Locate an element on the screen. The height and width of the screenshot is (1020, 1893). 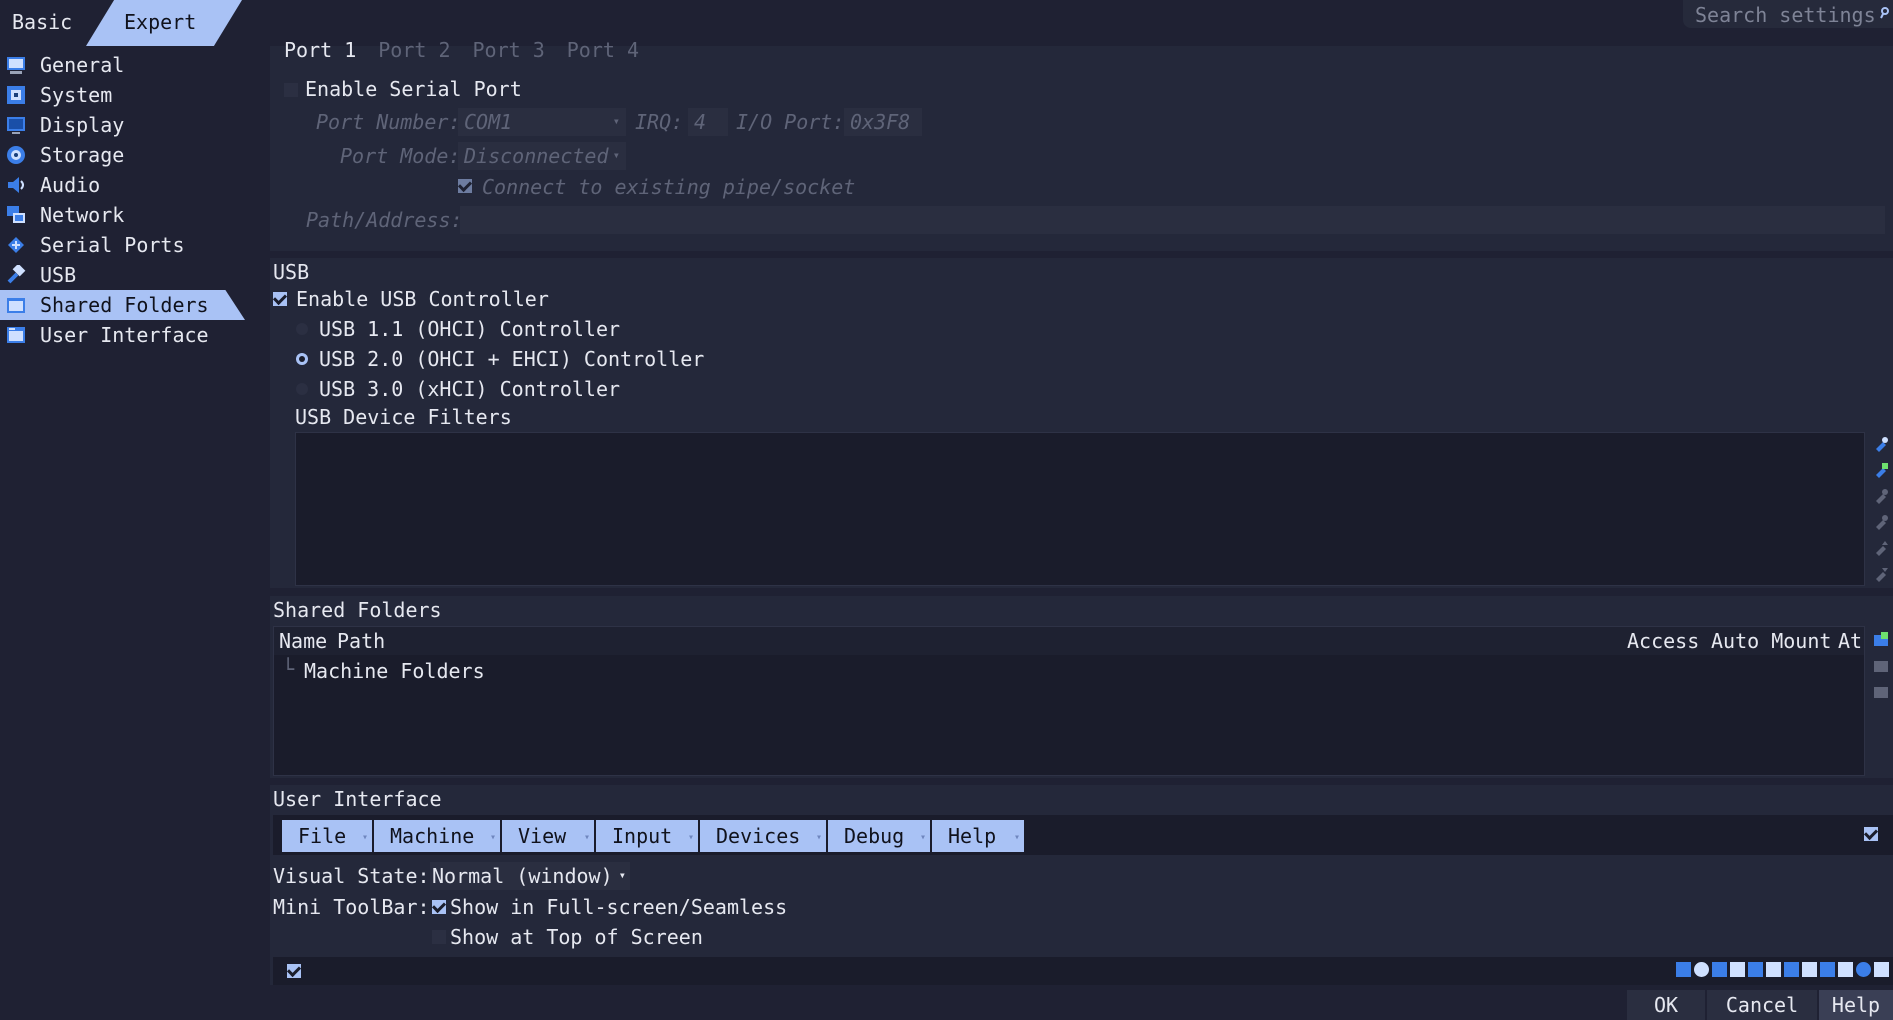
sidebar-item-display: Display is located at coordinates (122, 125).